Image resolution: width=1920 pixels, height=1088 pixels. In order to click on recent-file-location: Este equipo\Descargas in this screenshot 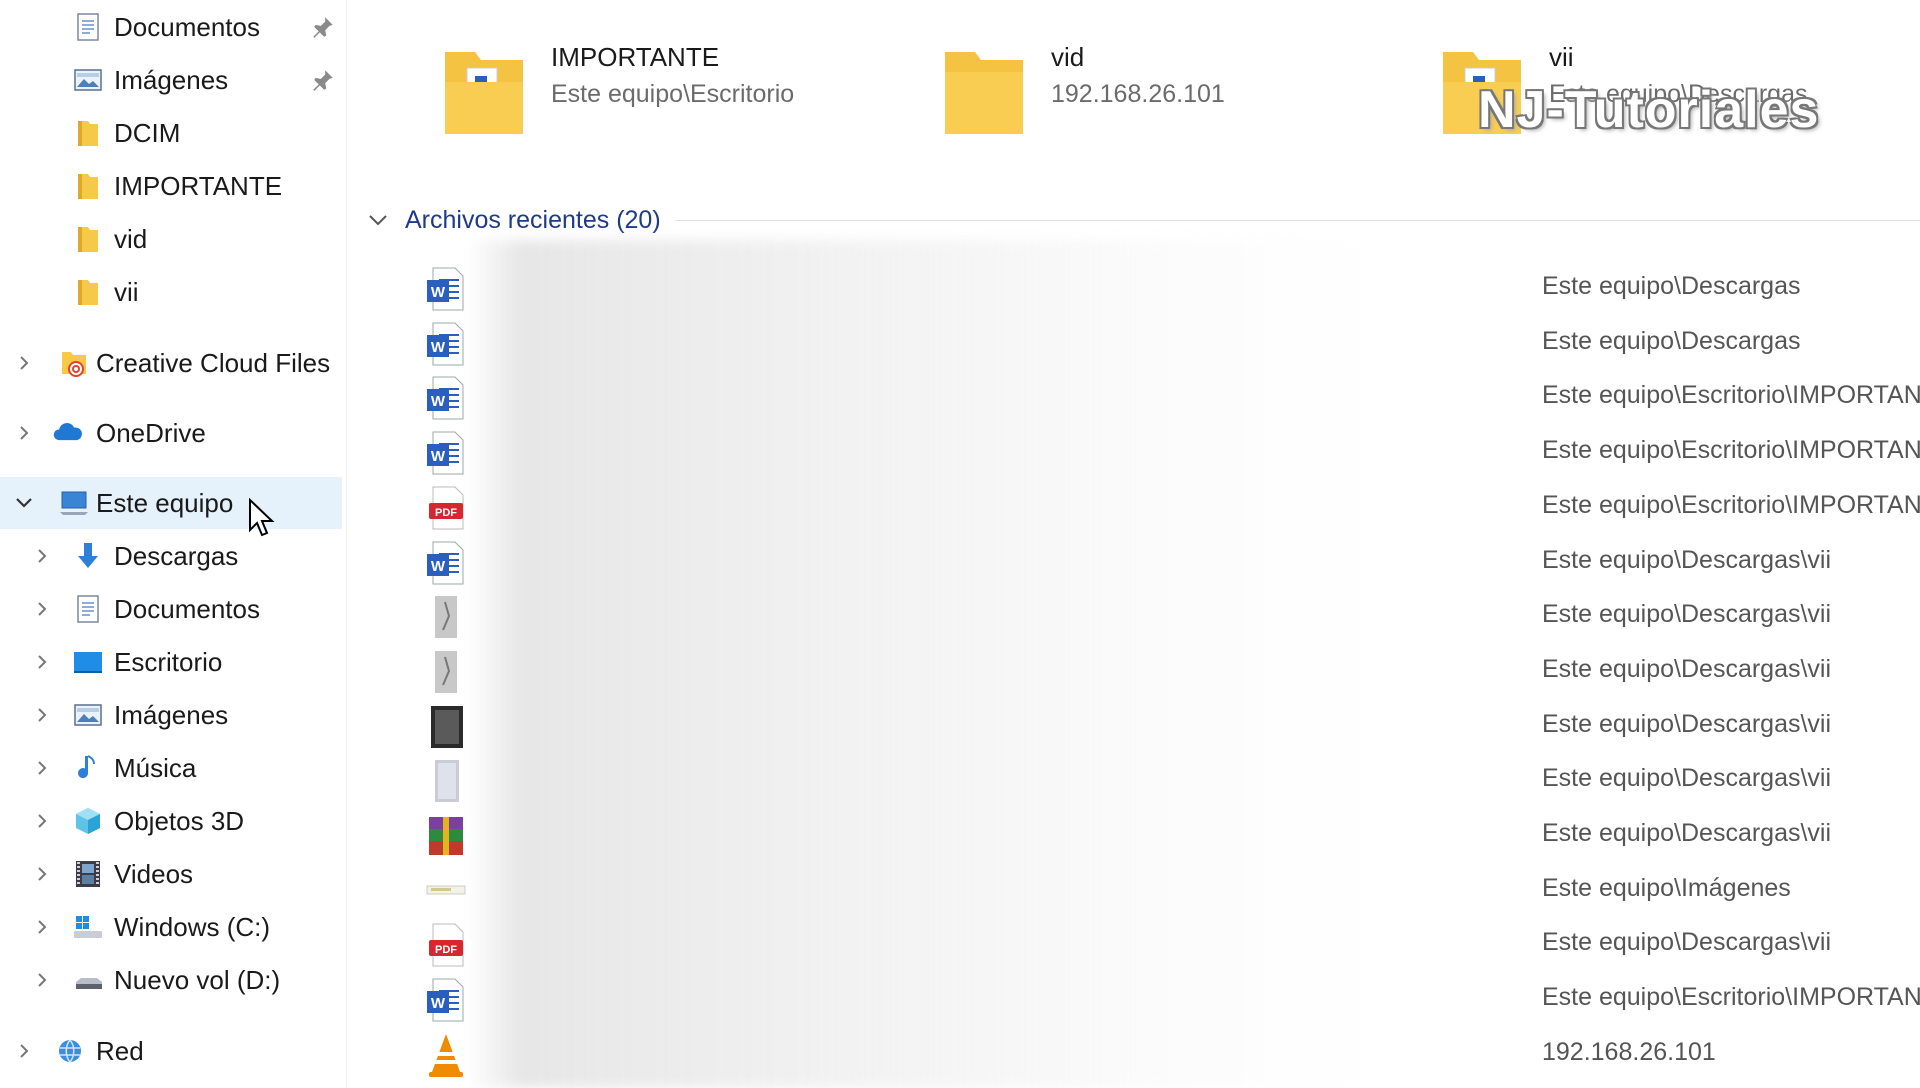, I will do `click(1671, 286)`.